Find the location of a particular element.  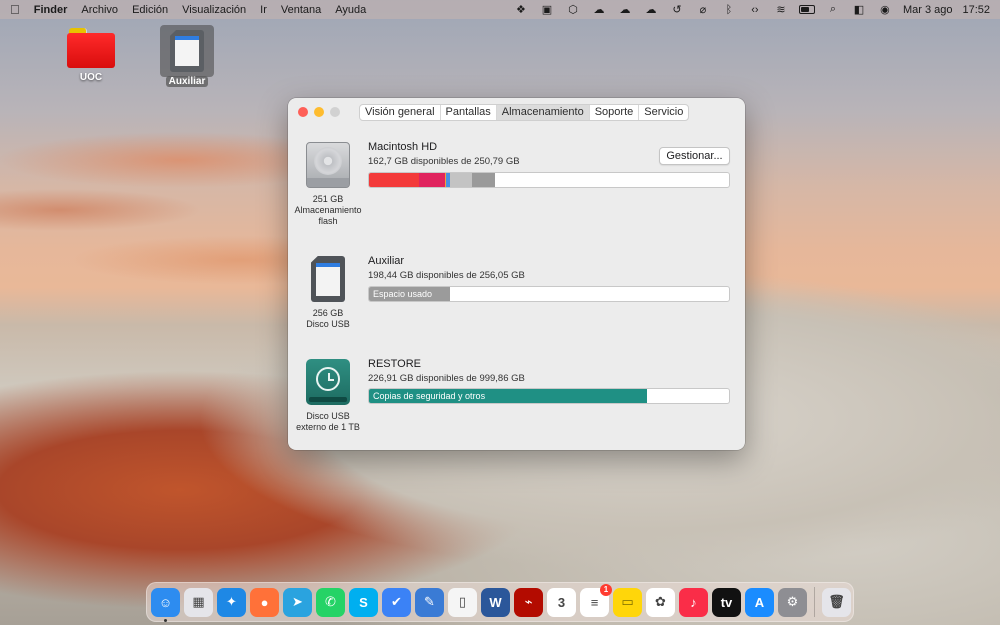

drive-name: RESTORE is located at coordinates (394, 364).